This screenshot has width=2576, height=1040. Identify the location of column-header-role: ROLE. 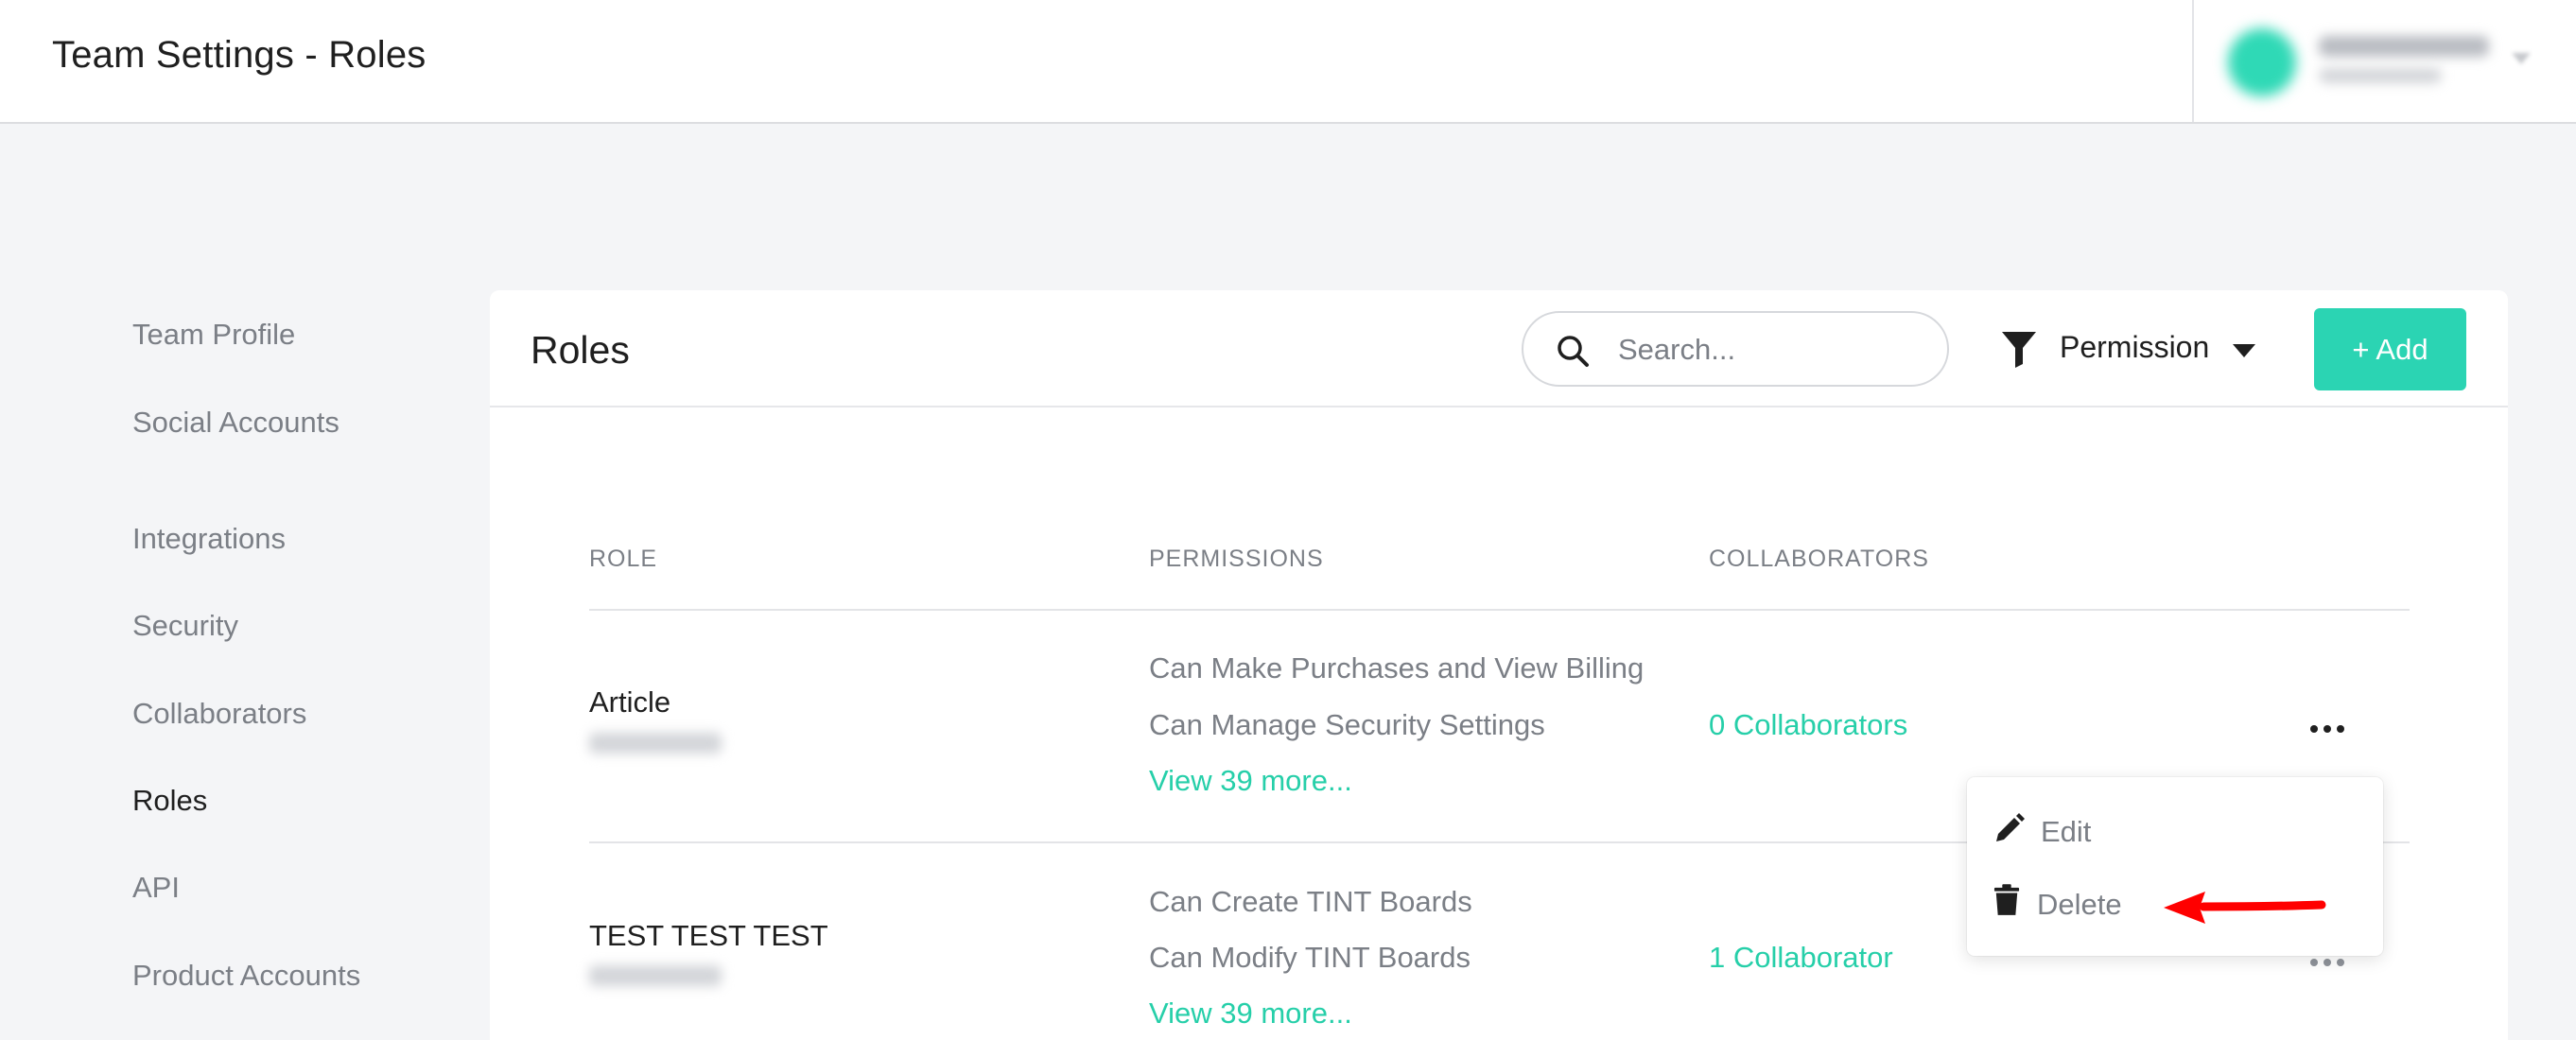
(623, 559).